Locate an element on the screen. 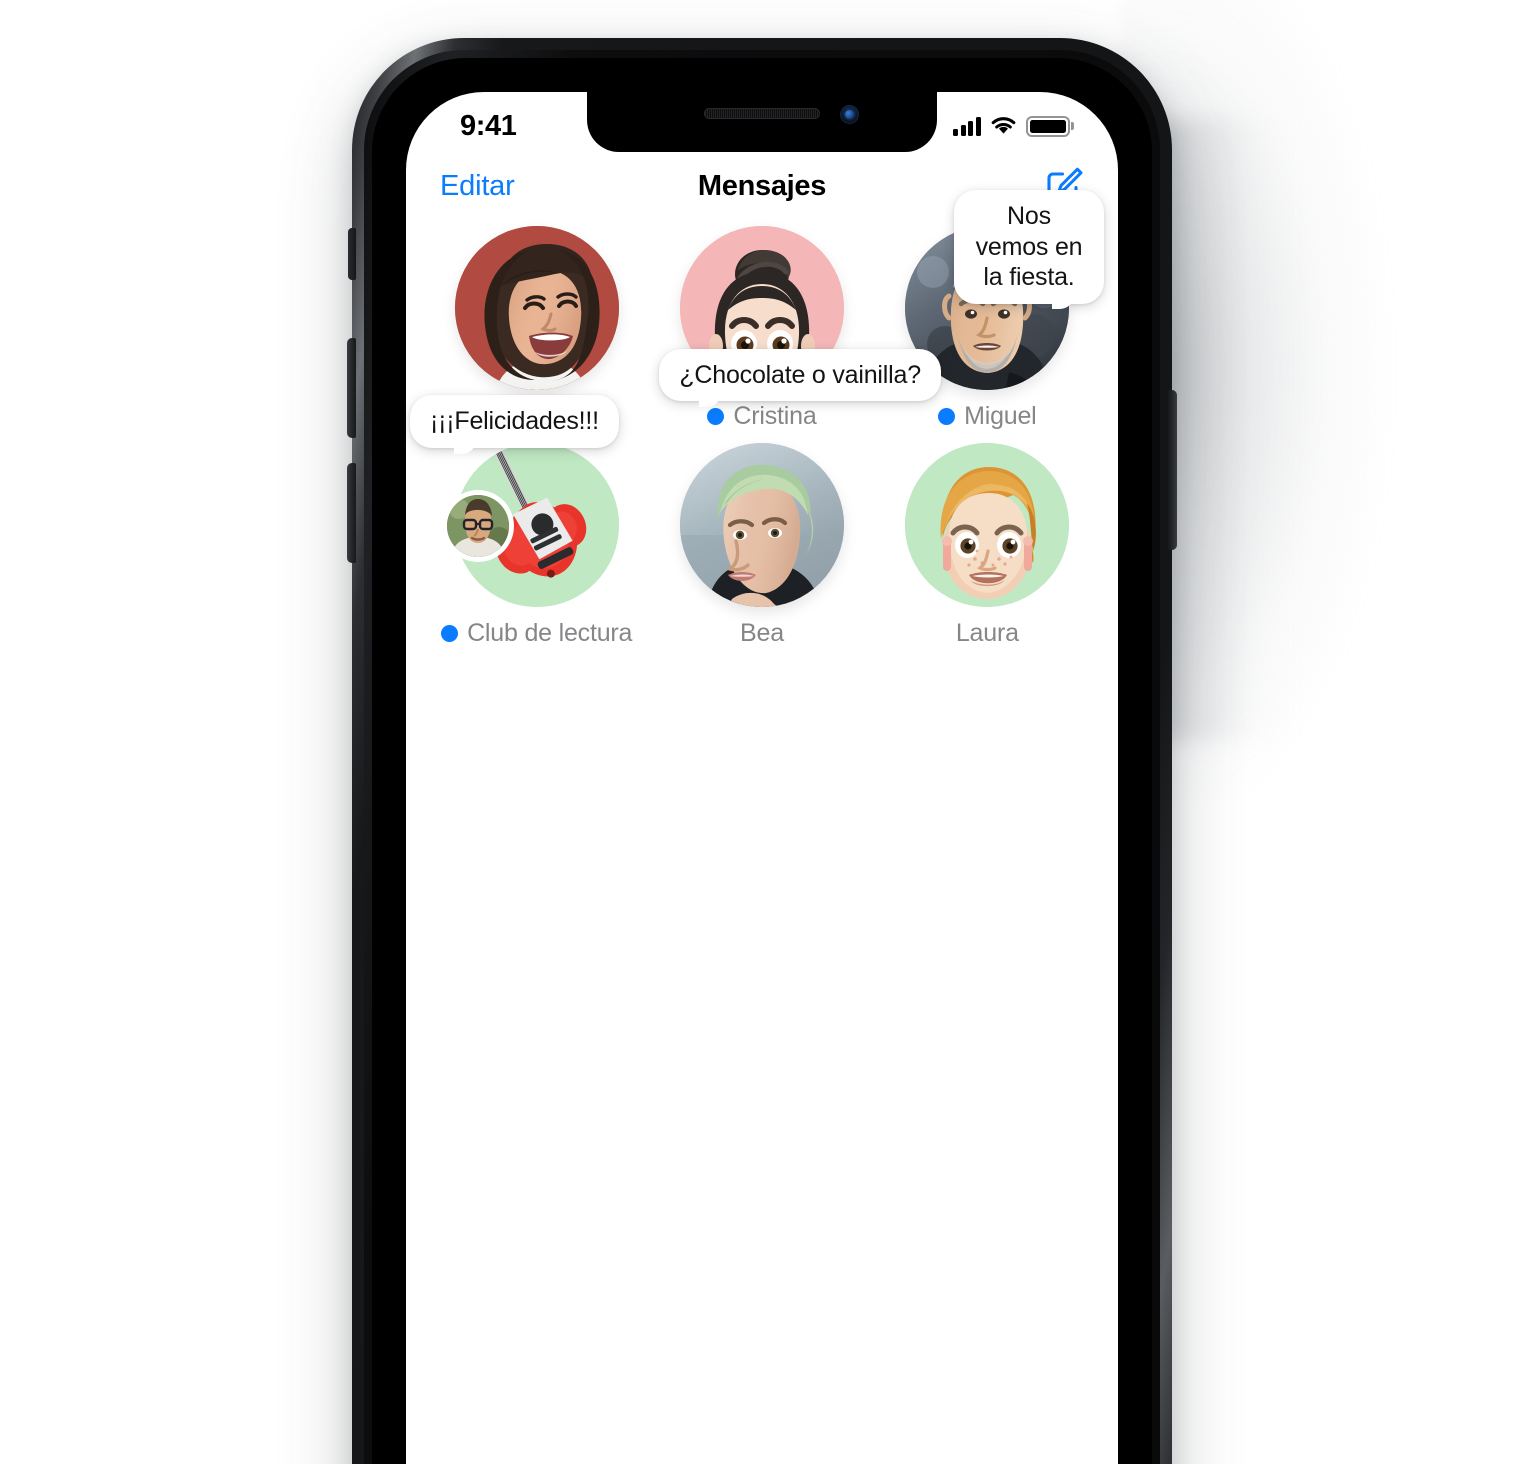  front-camera-icon is located at coordinates (849, 114).